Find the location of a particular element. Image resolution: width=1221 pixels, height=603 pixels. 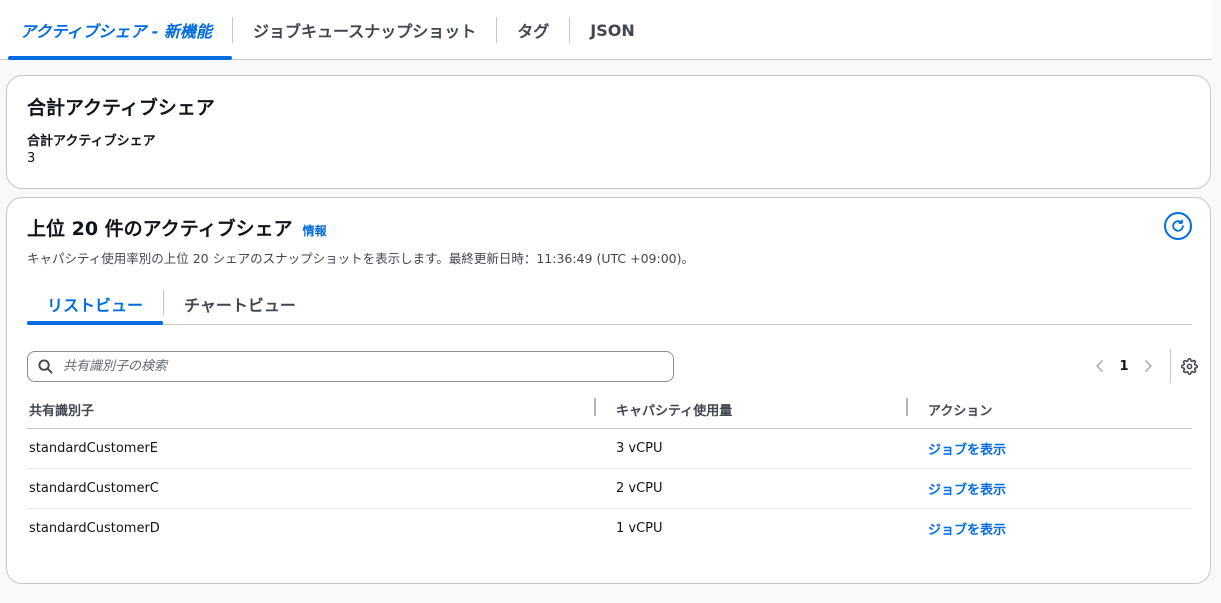

previous-page-button is located at coordinates (1100, 366).